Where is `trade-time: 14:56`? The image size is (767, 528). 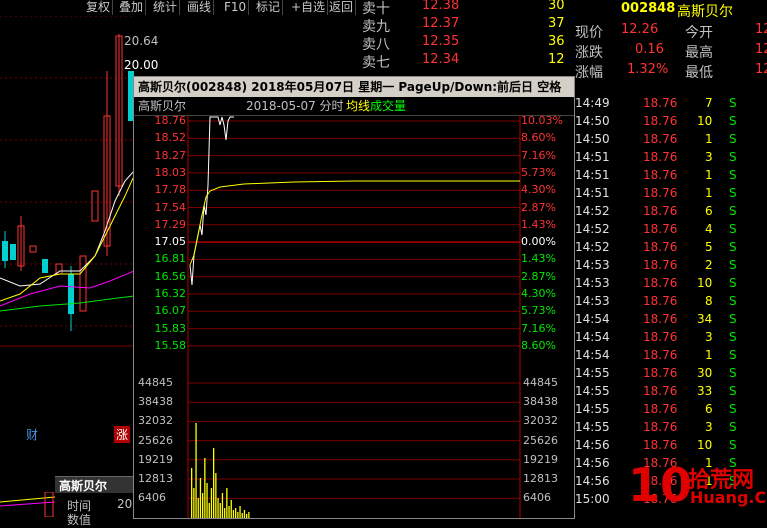
trade-time: 14:56 is located at coordinates (592, 481).